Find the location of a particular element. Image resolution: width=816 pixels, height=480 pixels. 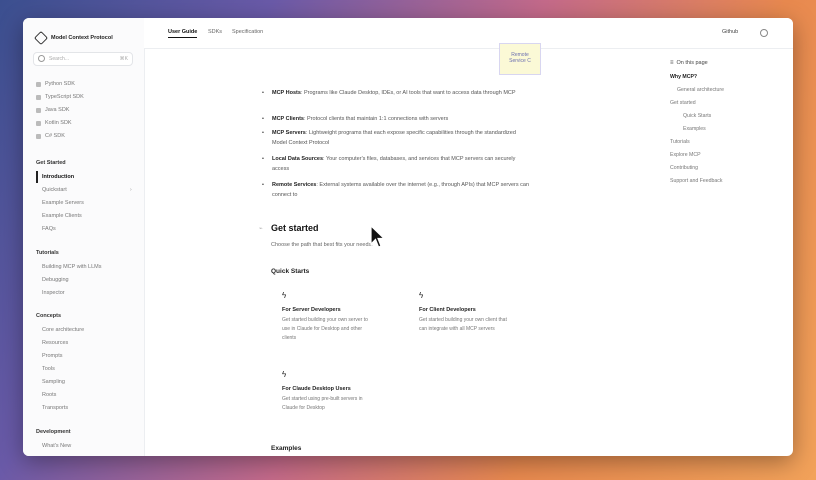

tab-sdks: SDKs is located at coordinates (215, 32).